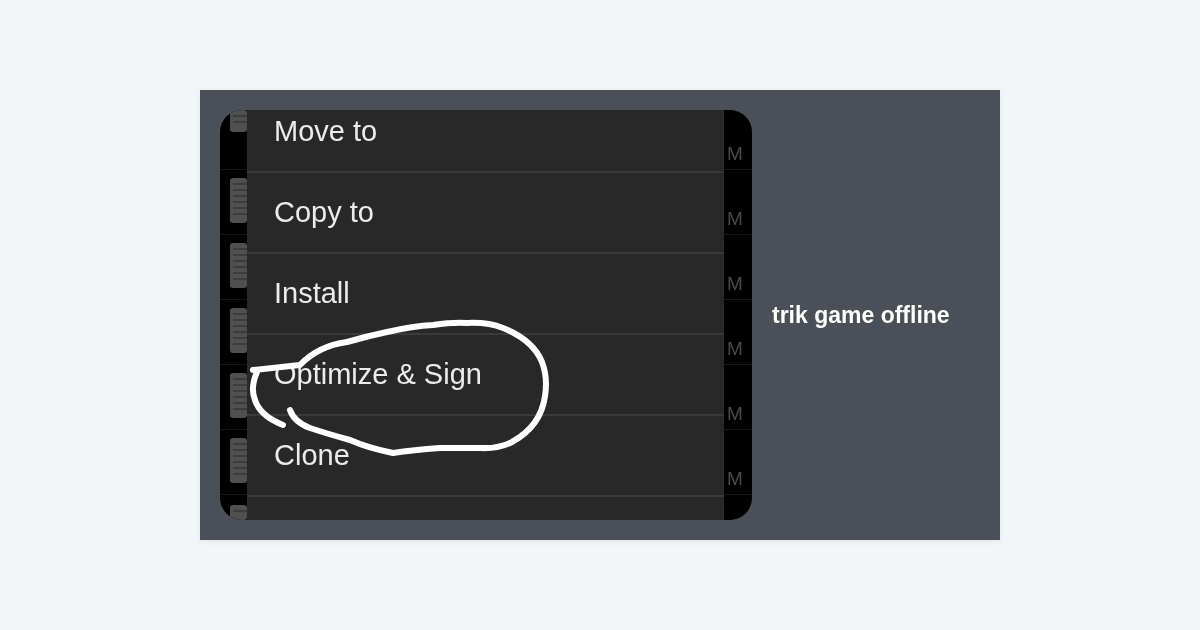 This screenshot has width=1200, height=630. I want to click on menu-item: Move to, so click(485, 141).